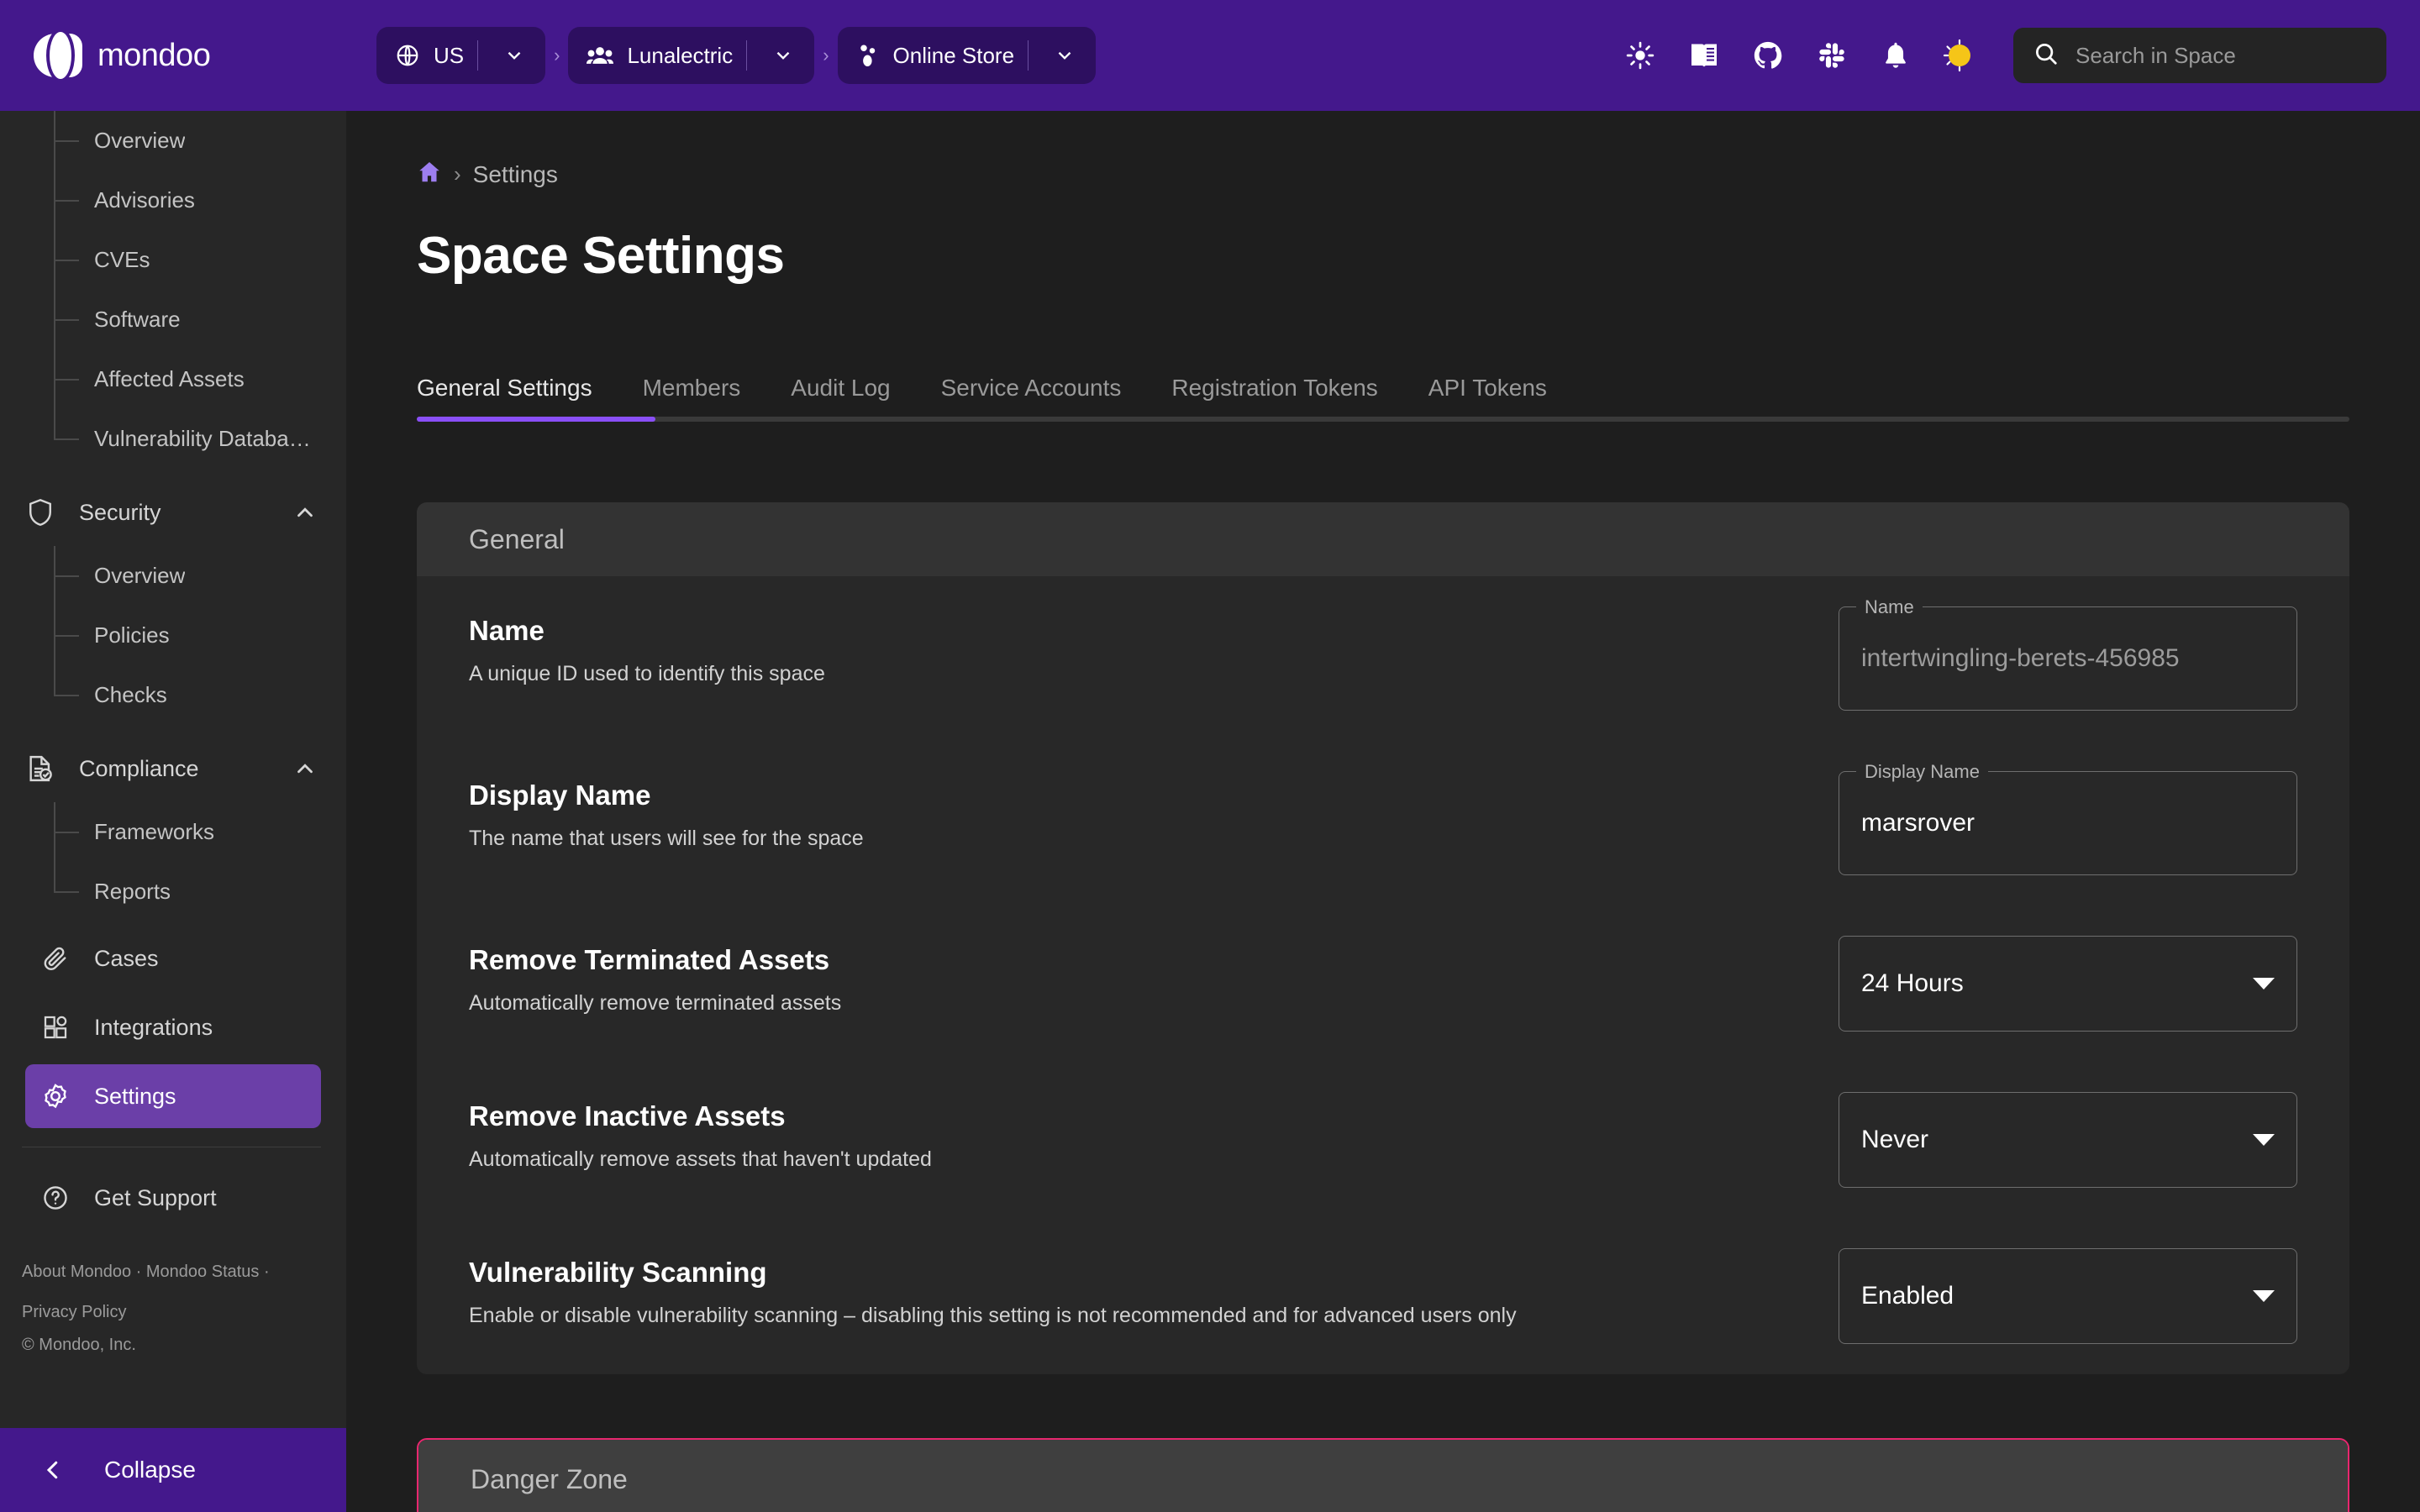  What do you see at coordinates (517, 538) in the screenshot?
I see `general-card-title: General` at bounding box center [517, 538].